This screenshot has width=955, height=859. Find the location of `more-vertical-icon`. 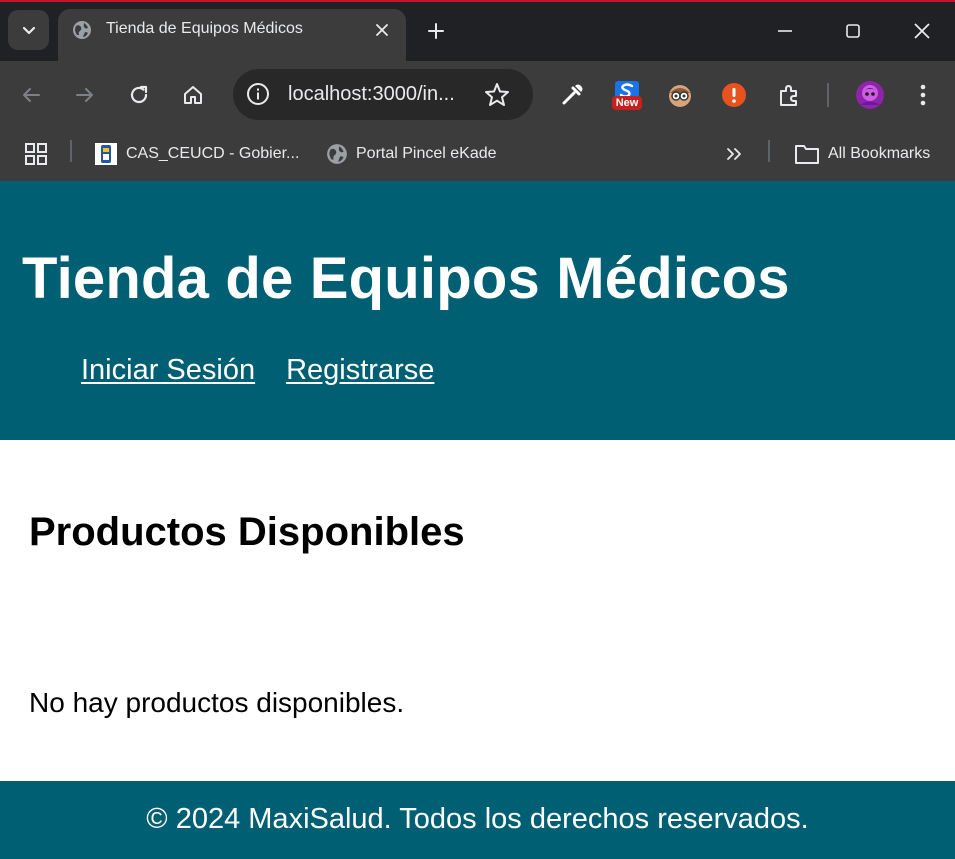

more-vertical-icon is located at coordinates (923, 95).